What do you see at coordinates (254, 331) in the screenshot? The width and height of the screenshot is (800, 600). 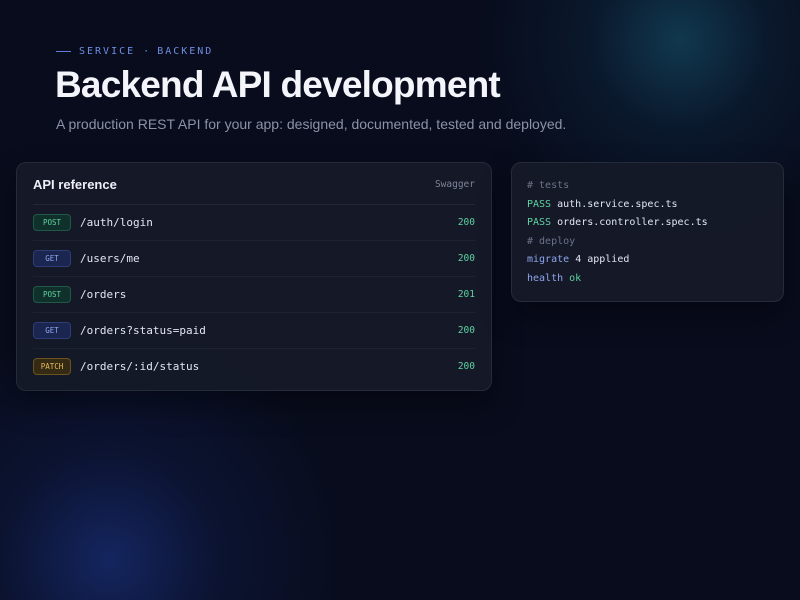 I see `endpoint-row: GET /orders?status=paid 200` at bounding box center [254, 331].